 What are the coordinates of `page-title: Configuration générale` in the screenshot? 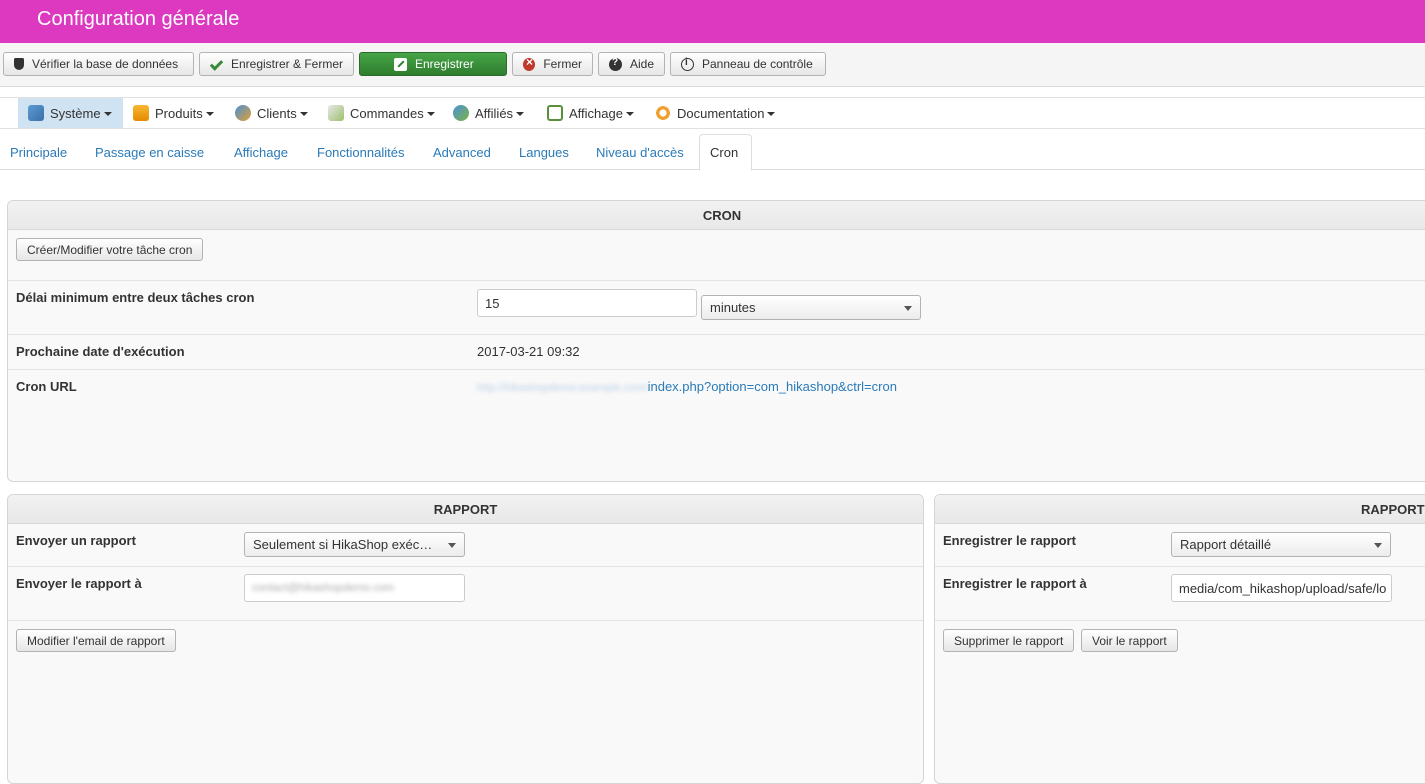 It's located at (138, 19).